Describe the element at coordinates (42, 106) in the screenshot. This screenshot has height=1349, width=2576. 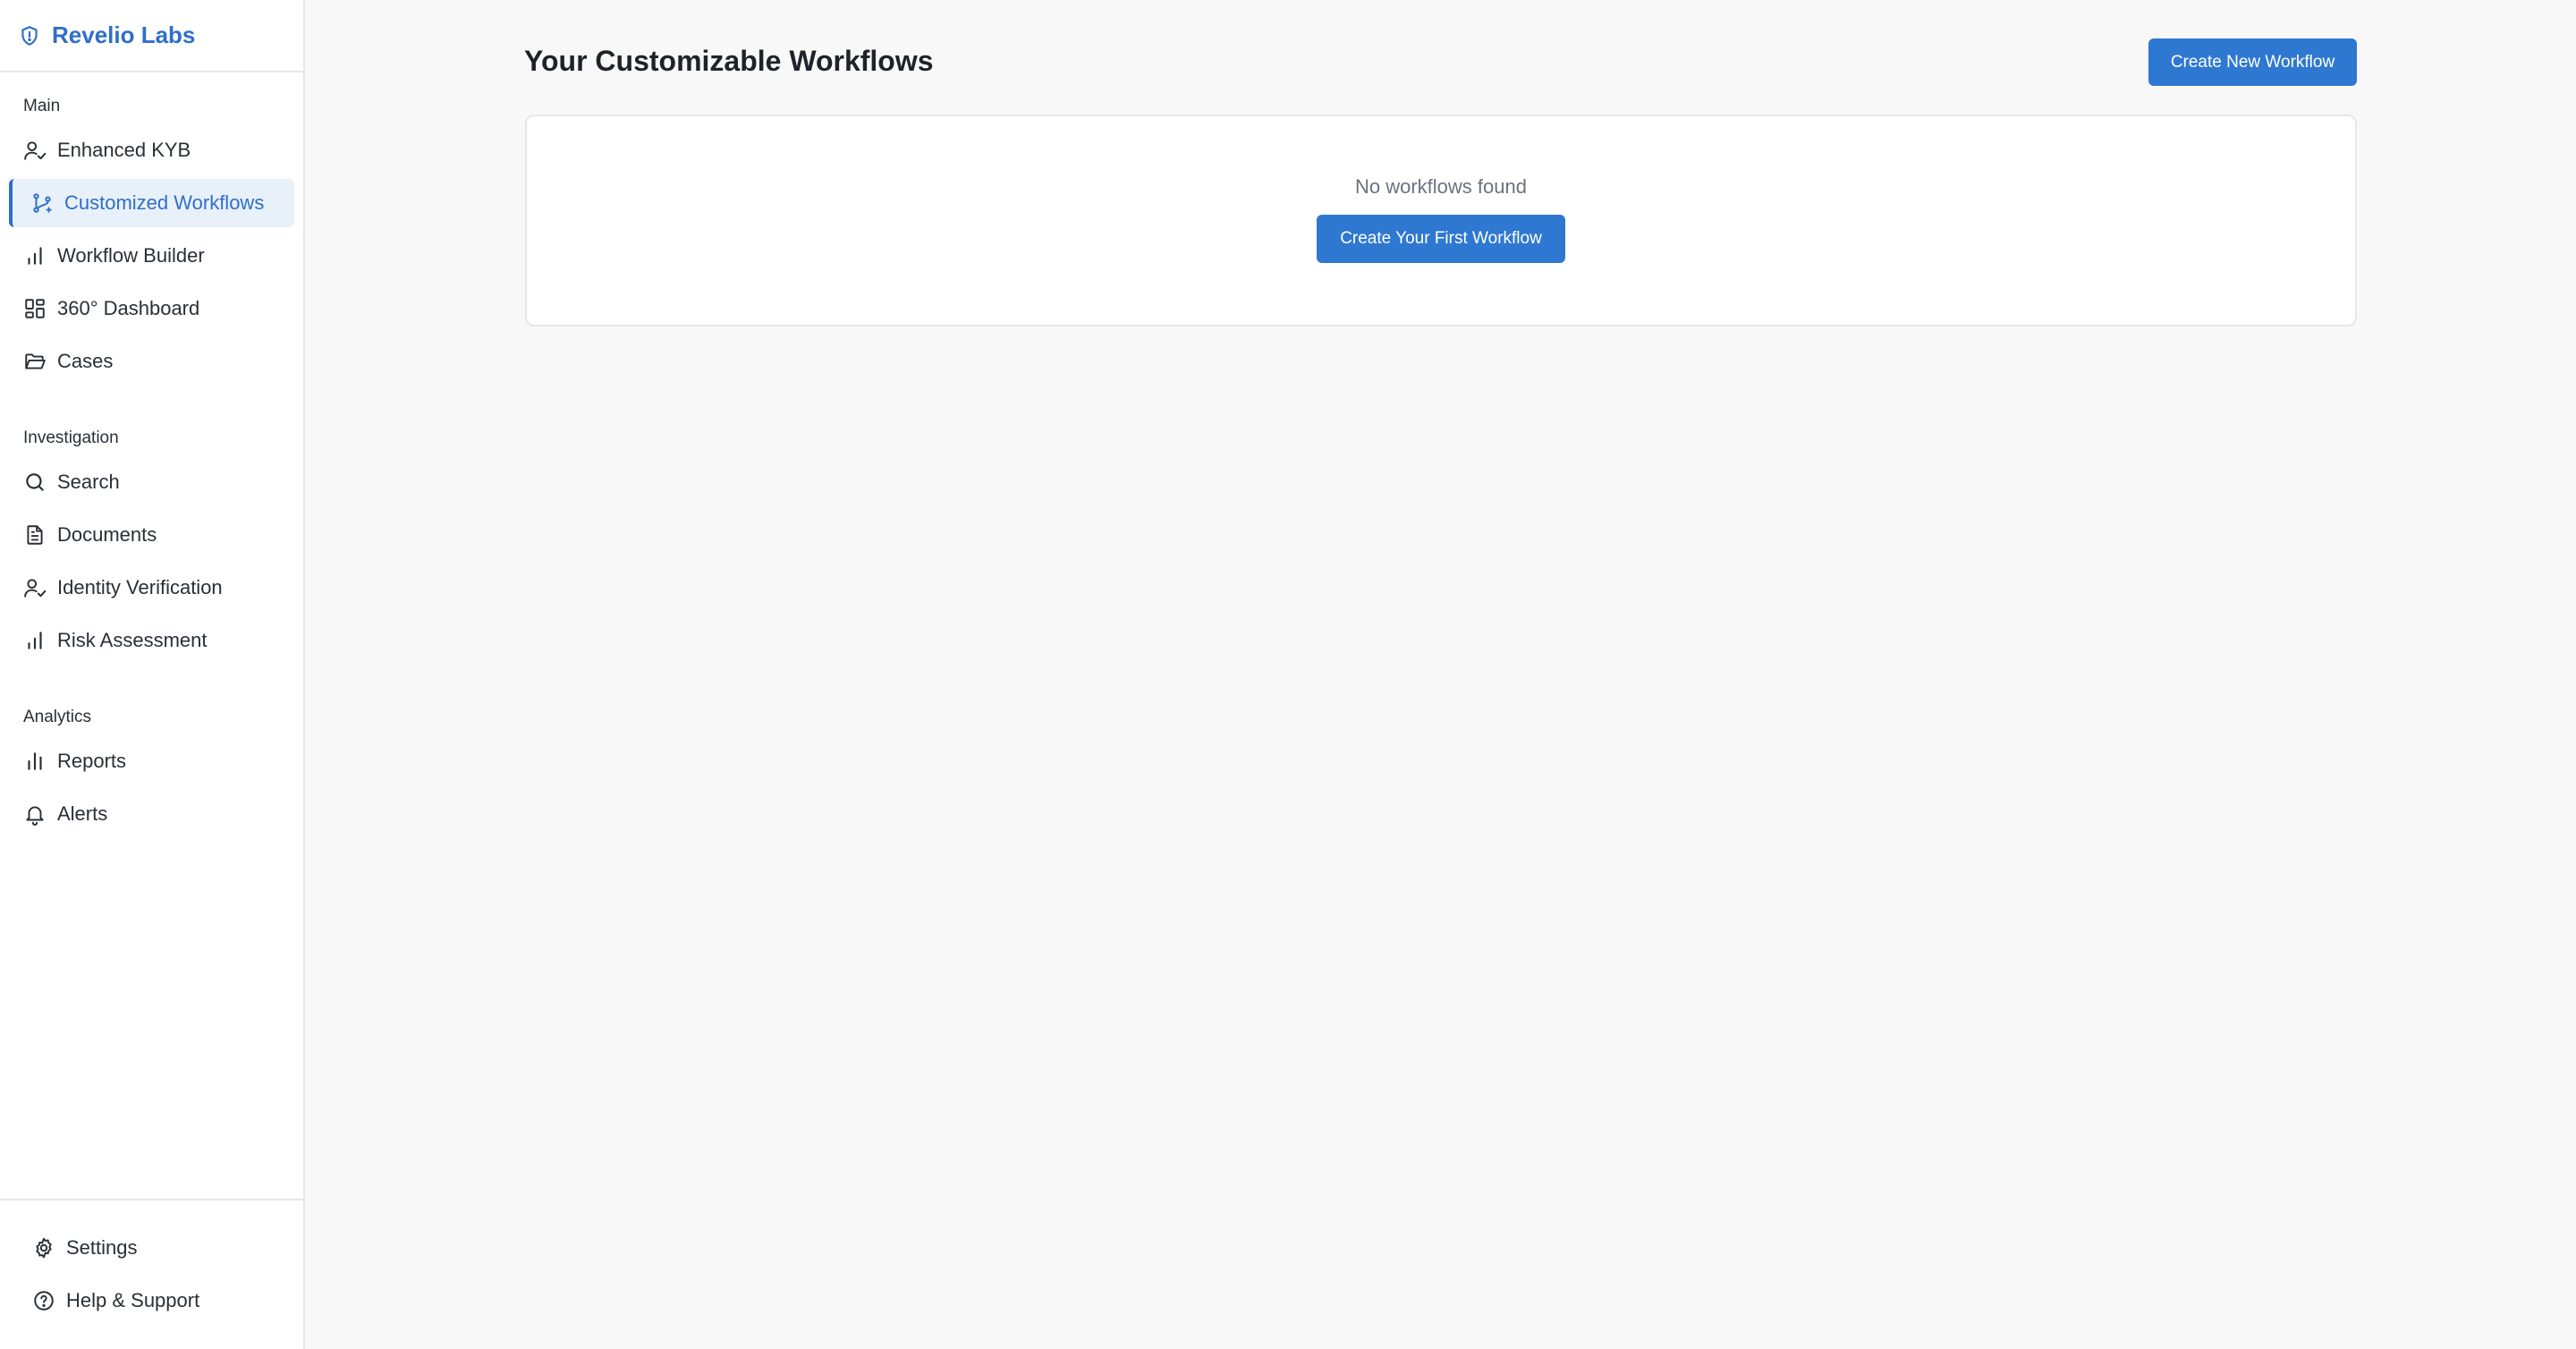
I see `section-title-main: Main` at that location.